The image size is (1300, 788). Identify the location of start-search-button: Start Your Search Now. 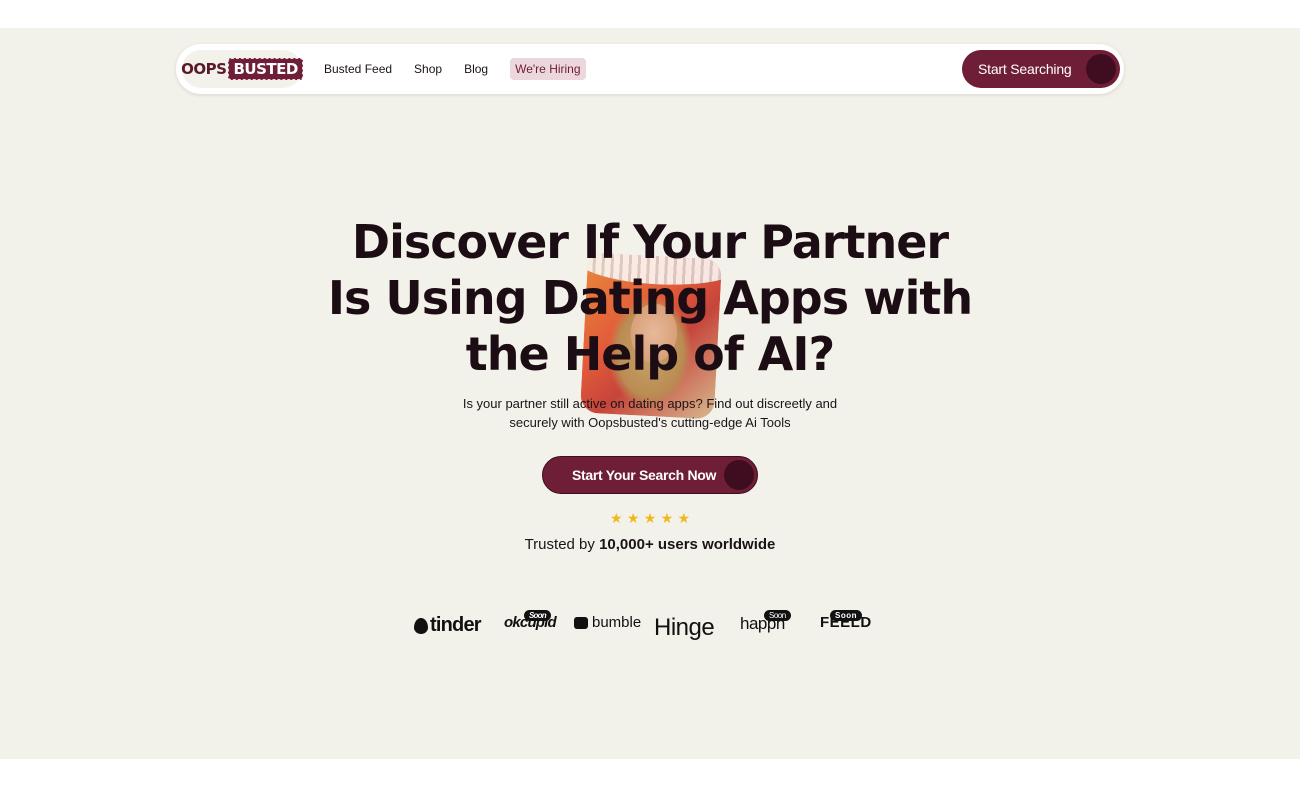
(650, 475).